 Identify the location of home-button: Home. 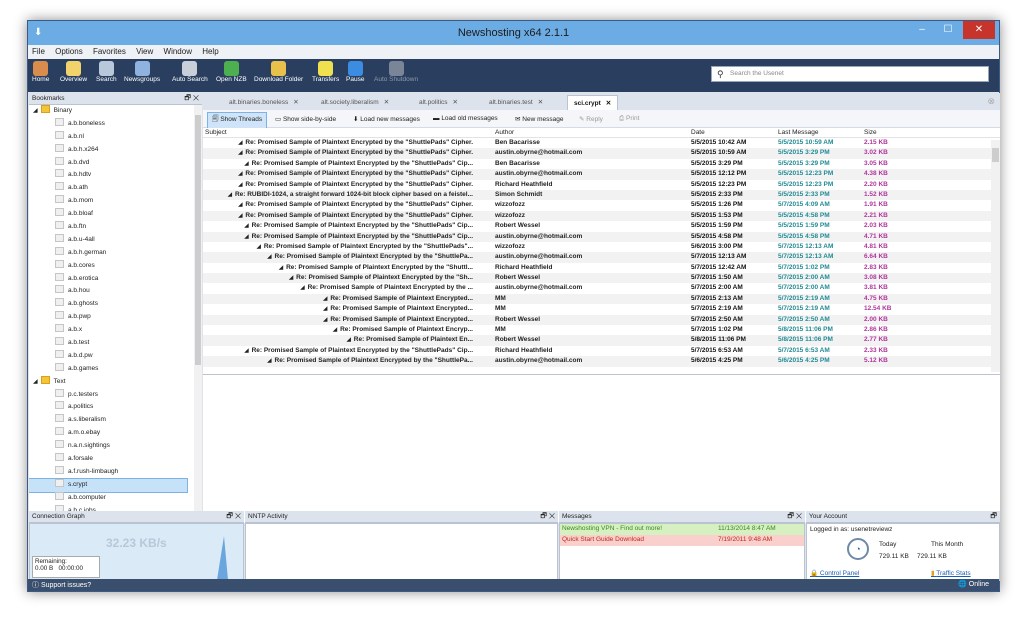
(40, 72).